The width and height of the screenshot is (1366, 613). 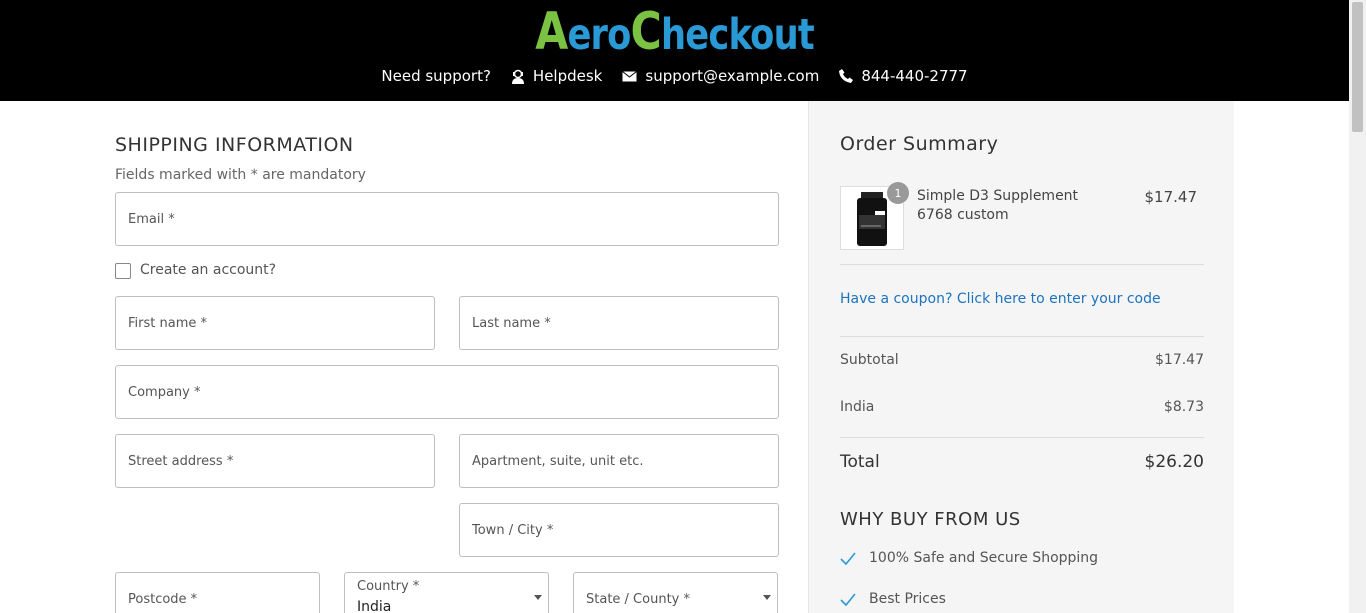 What do you see at coordinates (518, 76) in the screenshot?
I see `helpdesk-icon` at bounding box center [518, 76].